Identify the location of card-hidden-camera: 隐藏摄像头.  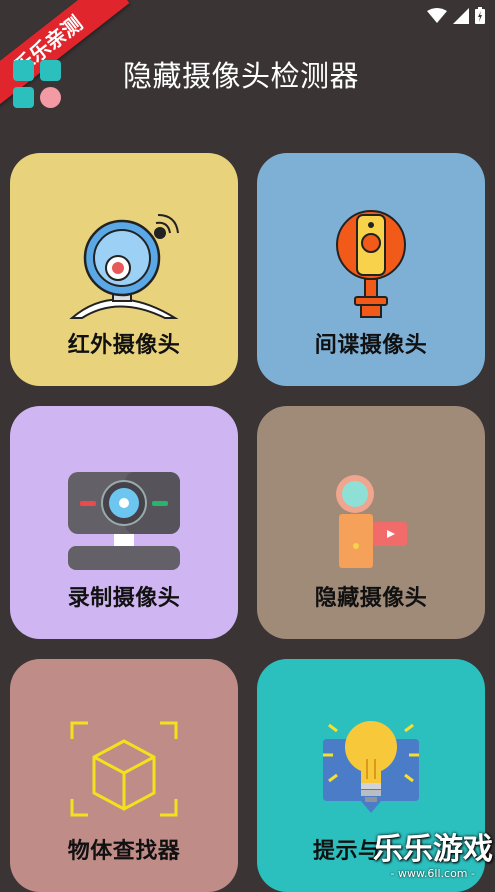
(371, 522).